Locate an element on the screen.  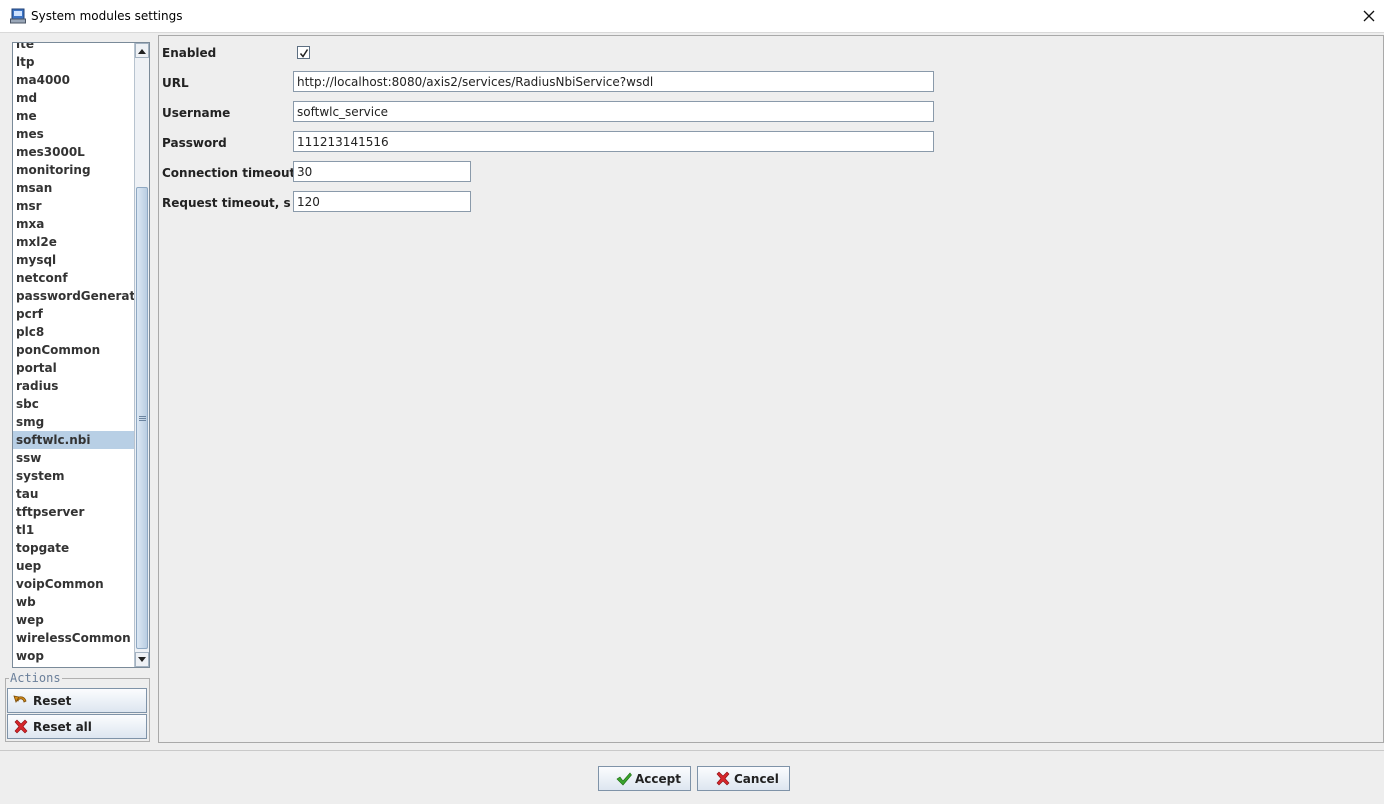
password-field is located at coordinates (613, 141).